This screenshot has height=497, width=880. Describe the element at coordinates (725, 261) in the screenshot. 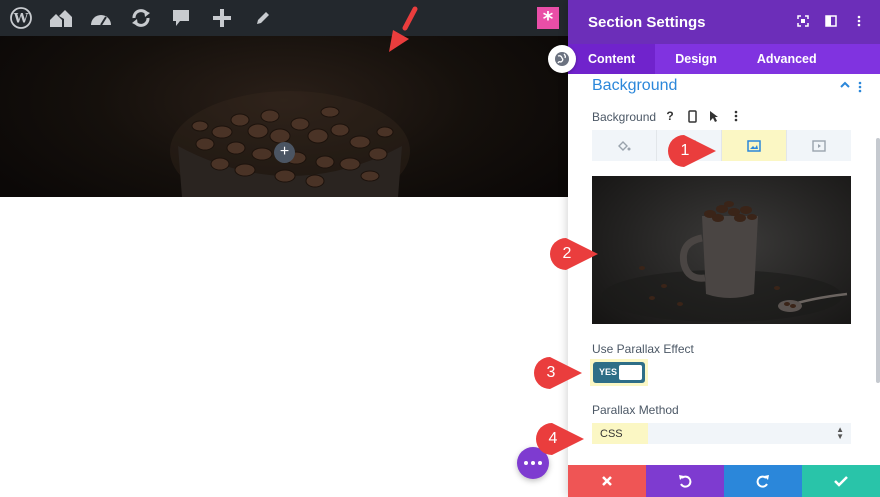

I see `coffee-cup-image` at that location.